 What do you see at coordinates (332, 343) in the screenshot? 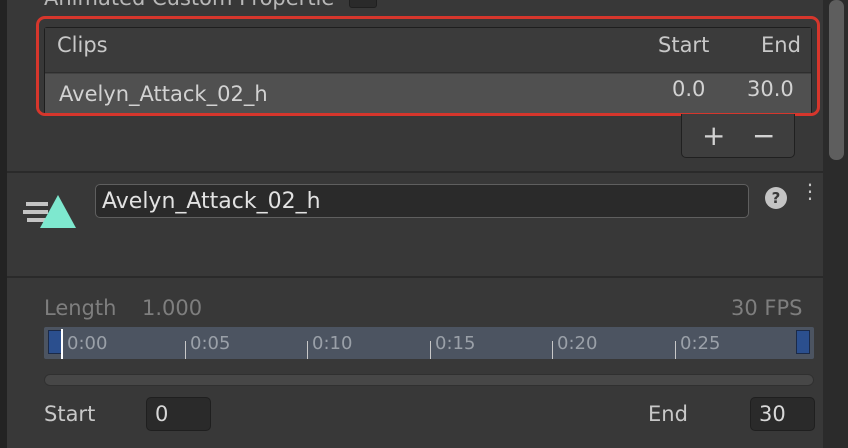
I see `tick-label: 0:10` at bounding box center [332, 343].